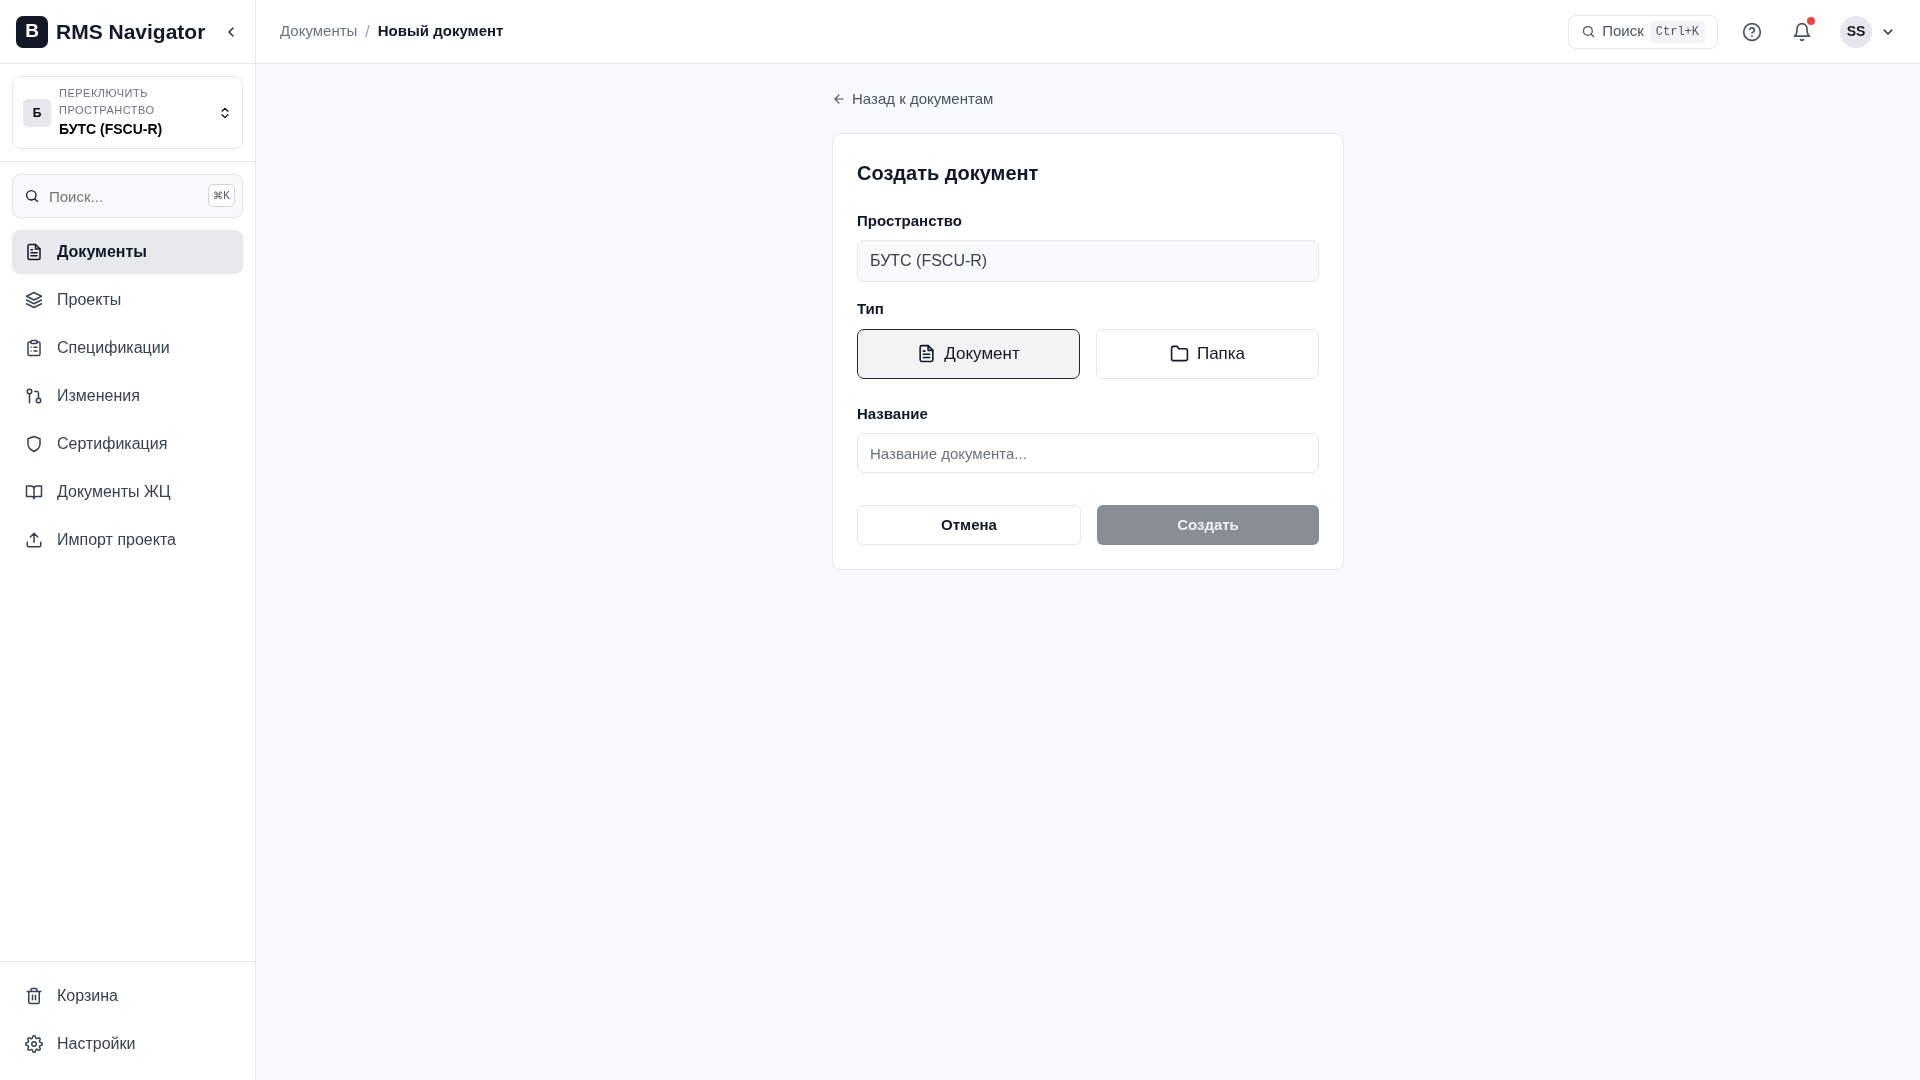 Image resolution: width=1920 pixels, height=1080 pixels. What do you see at coordinates (1677, 31) in the screenshot?
I see `shortcut-hint: Ctrl+K` at bounding box center [1677, 31].